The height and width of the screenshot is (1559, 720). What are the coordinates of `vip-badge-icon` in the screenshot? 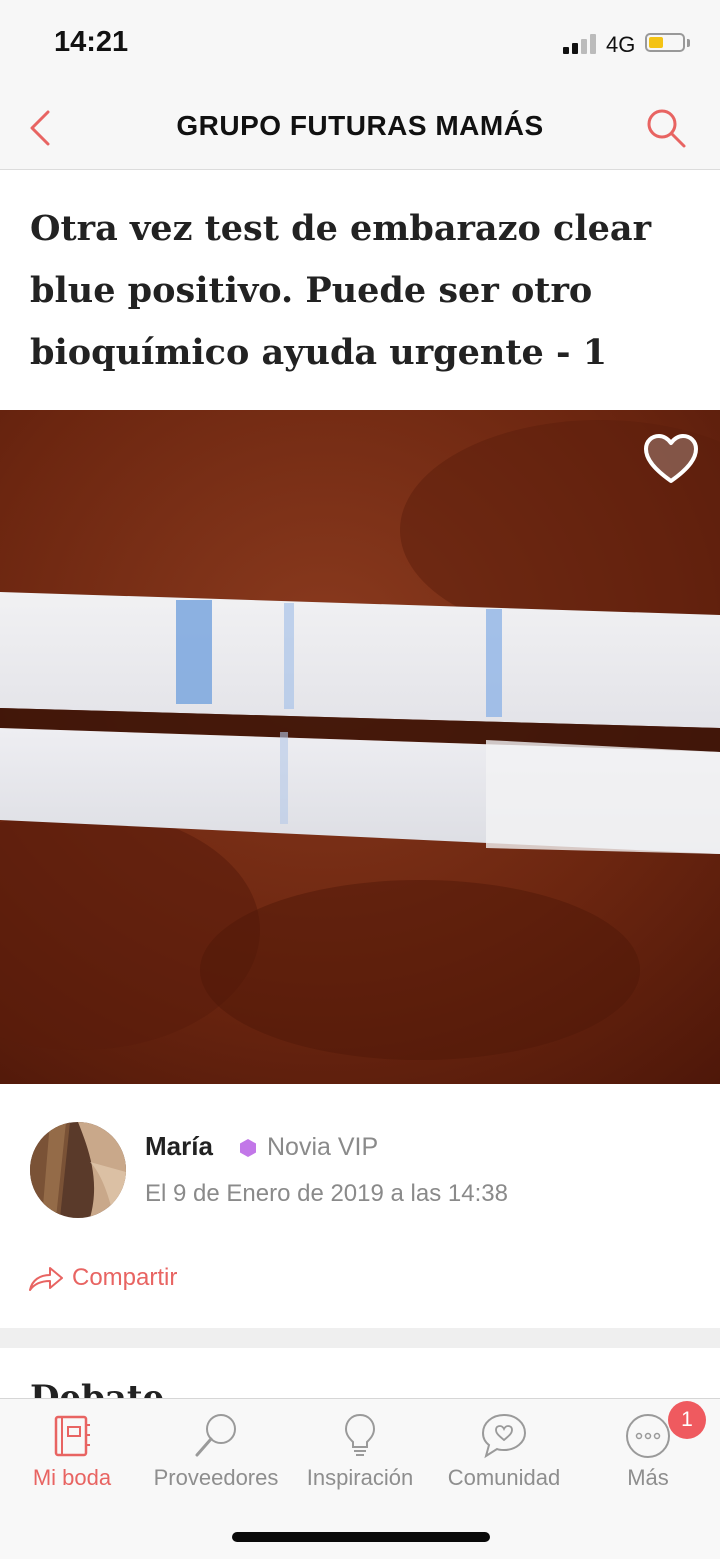 It's located at (248, 1148).